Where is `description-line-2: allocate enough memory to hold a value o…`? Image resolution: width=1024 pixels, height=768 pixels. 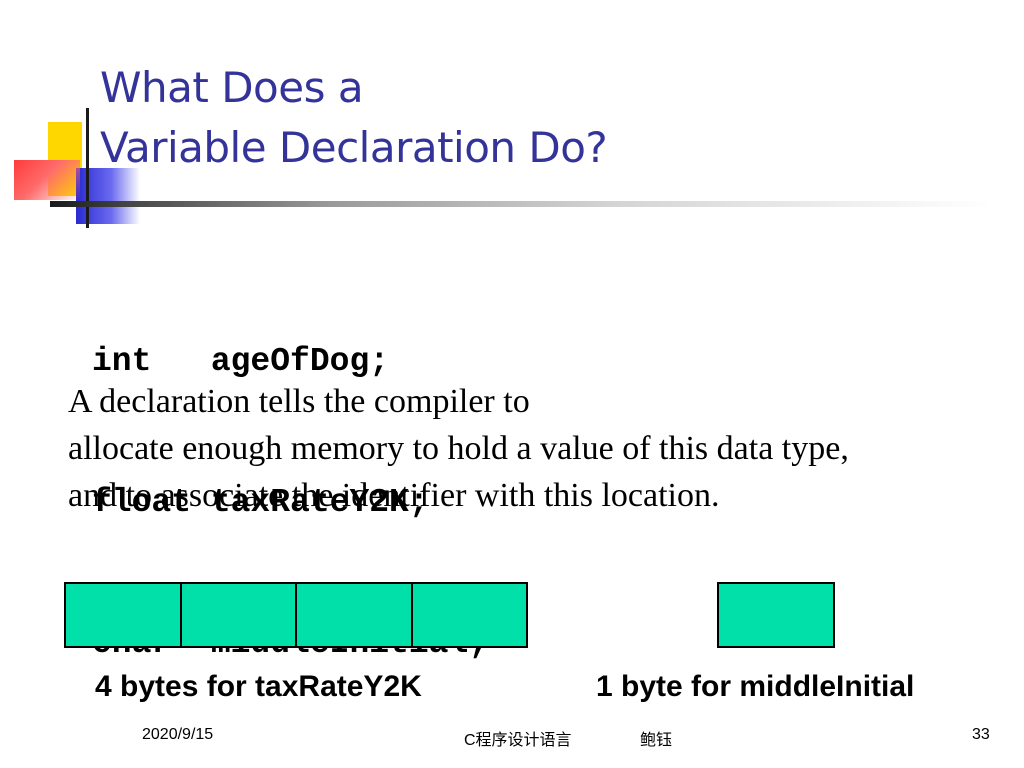
description-line-2: allocate enough memory to hold a value o… is located at coordinates (458, 448).